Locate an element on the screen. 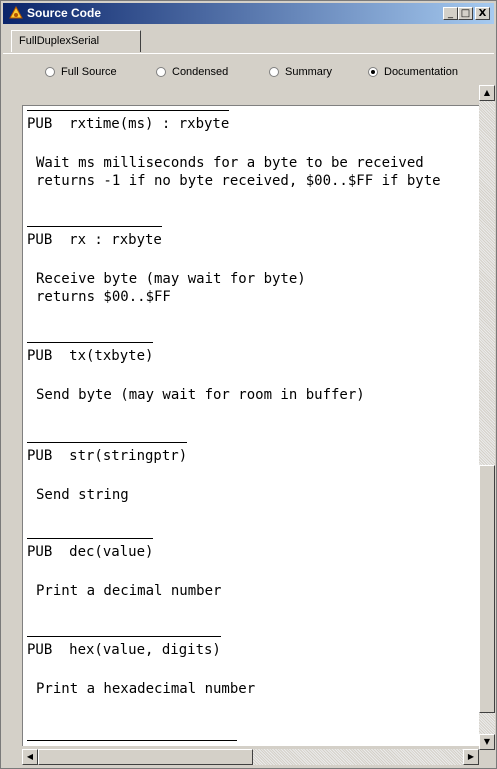  method-signature: PUB rxtime(ms) : rxbyte is located at coordinates (128, 121).